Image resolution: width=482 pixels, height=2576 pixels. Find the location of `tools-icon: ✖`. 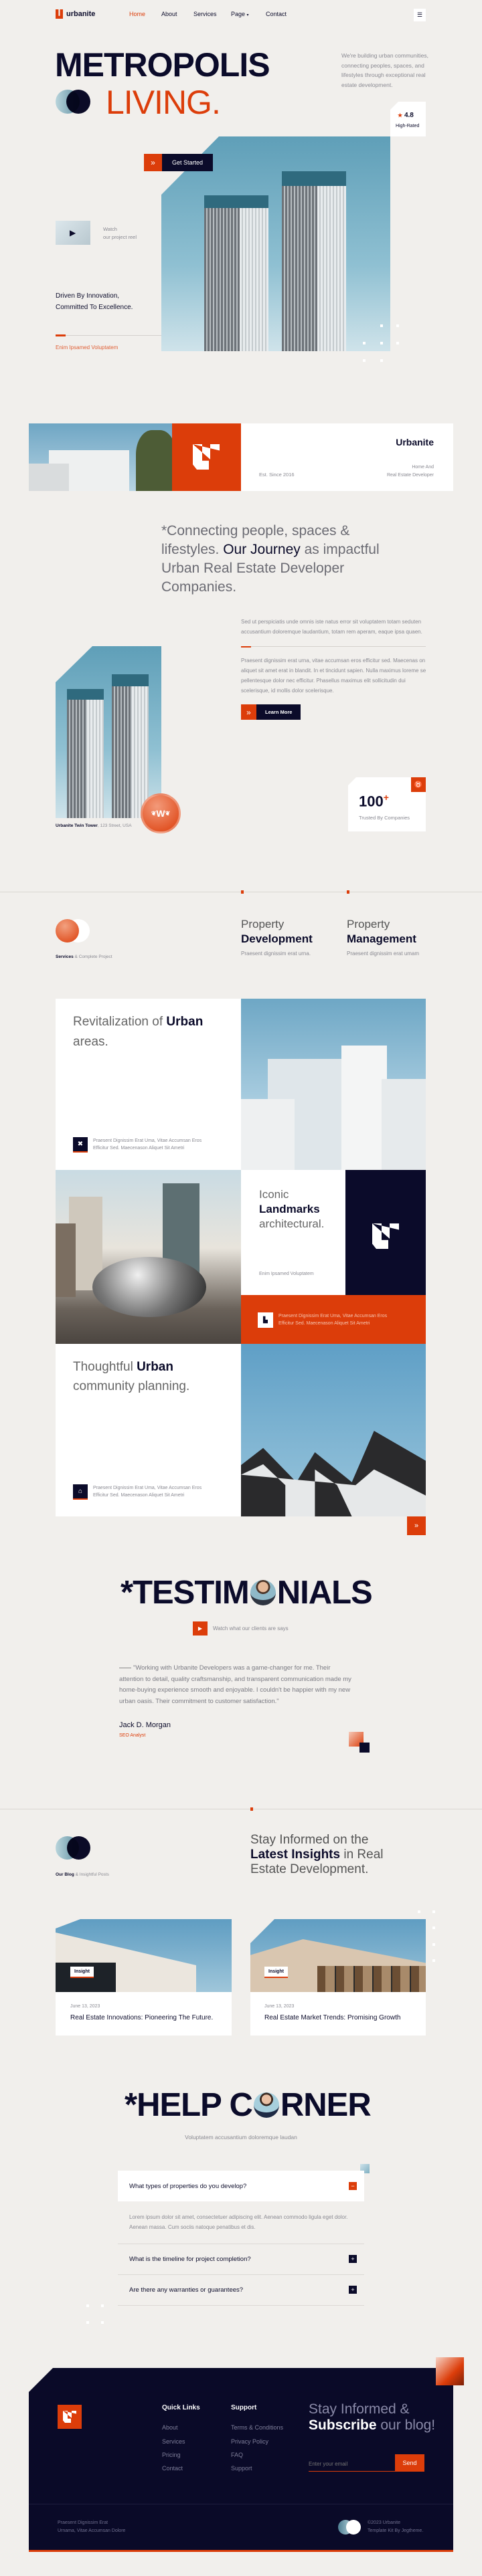

tools-icon: ✖ is located at coordinates (80, 1145).